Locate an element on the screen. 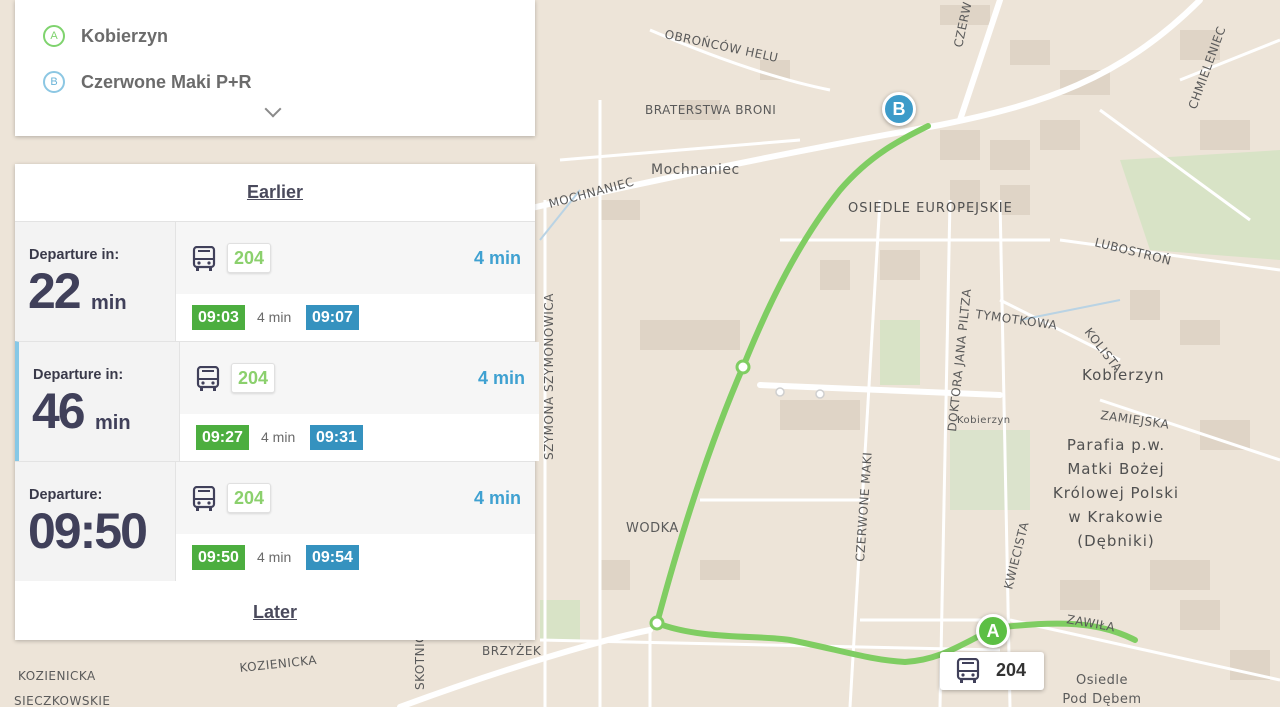  departure-value: 22 is located at coordinates (55, 291).